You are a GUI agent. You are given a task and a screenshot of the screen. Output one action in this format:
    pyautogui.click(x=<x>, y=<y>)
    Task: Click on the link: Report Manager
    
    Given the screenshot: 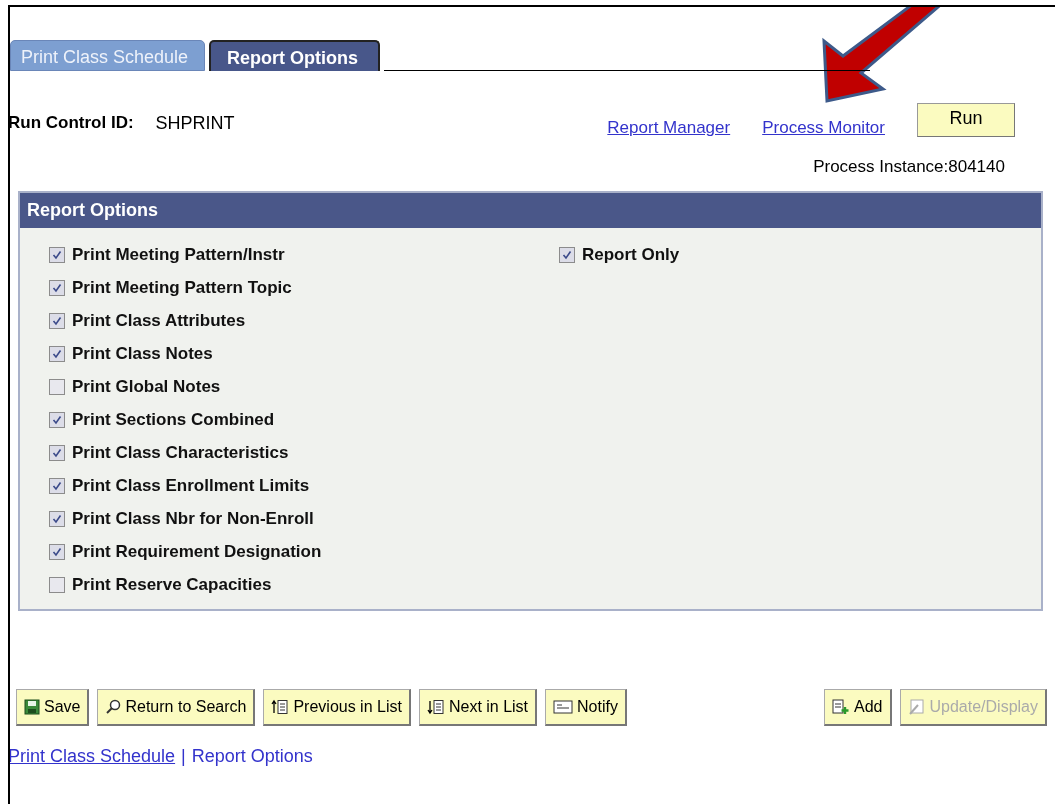 What is the action you would take?
    pyautogui.click(x=669, y=128)
    